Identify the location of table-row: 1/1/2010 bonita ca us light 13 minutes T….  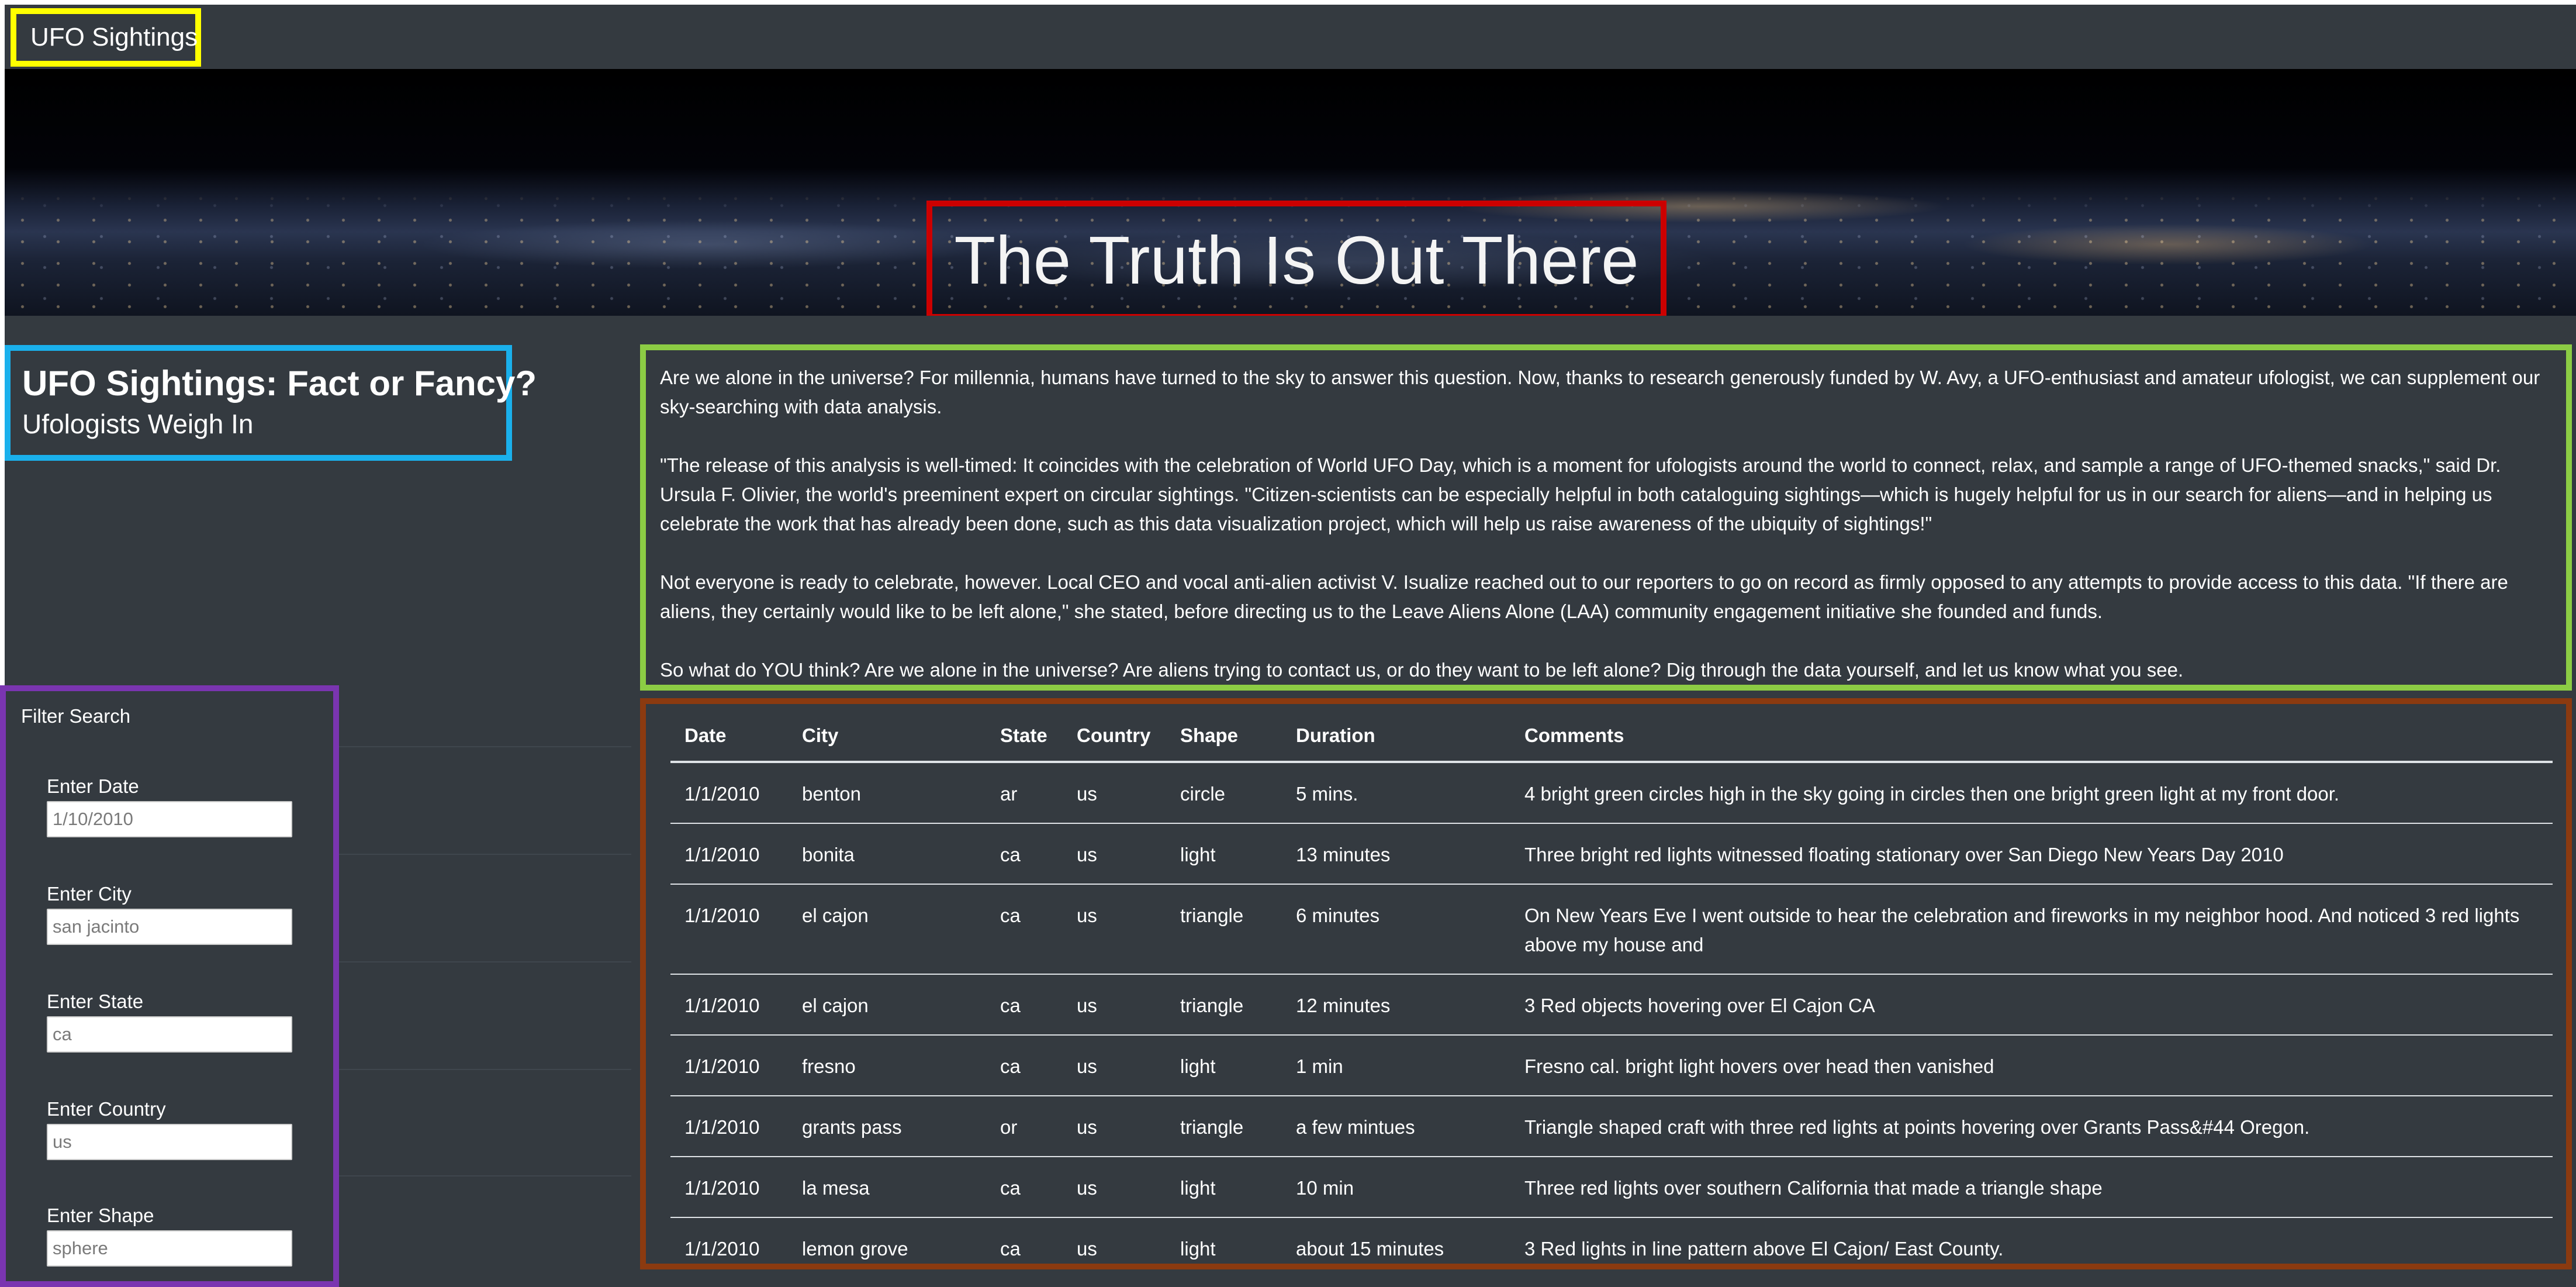
(1611, 853).